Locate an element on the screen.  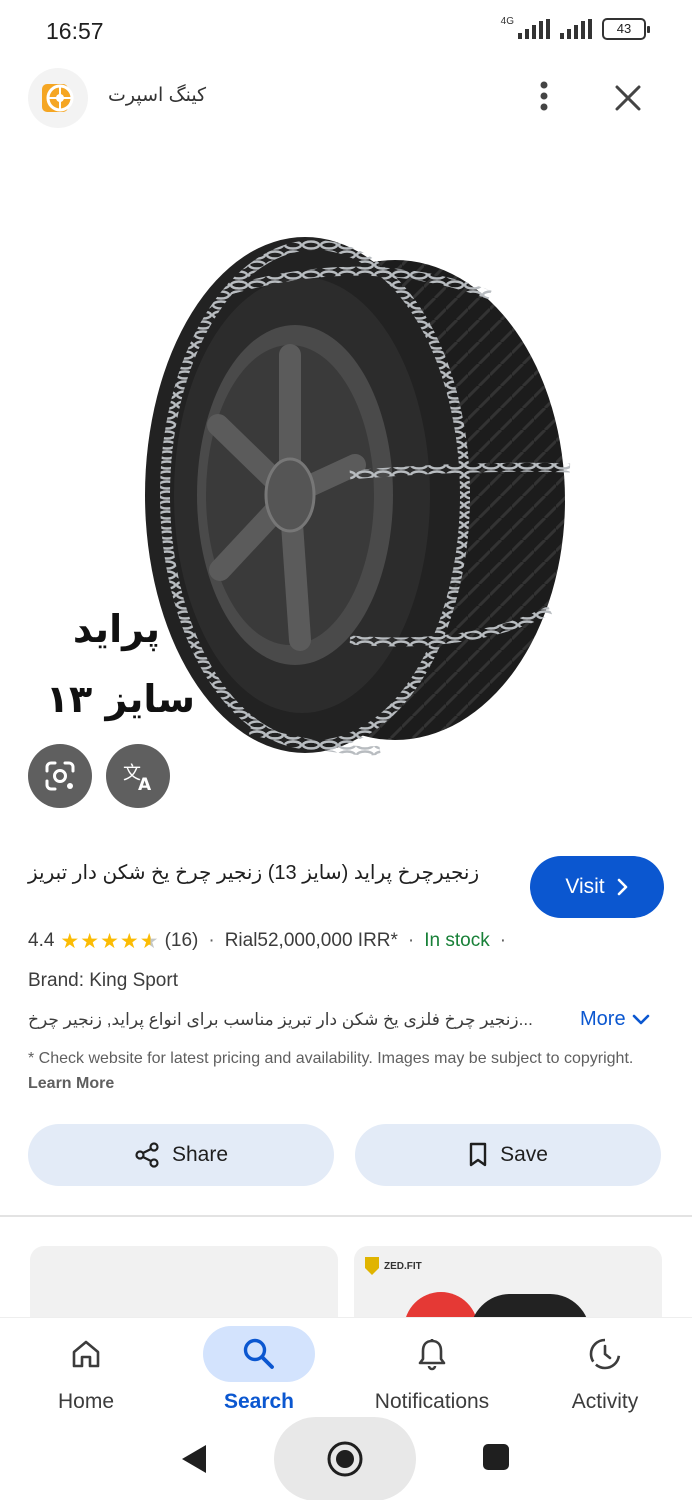
recent-apps-icon is located at coordinates (496, 1457).